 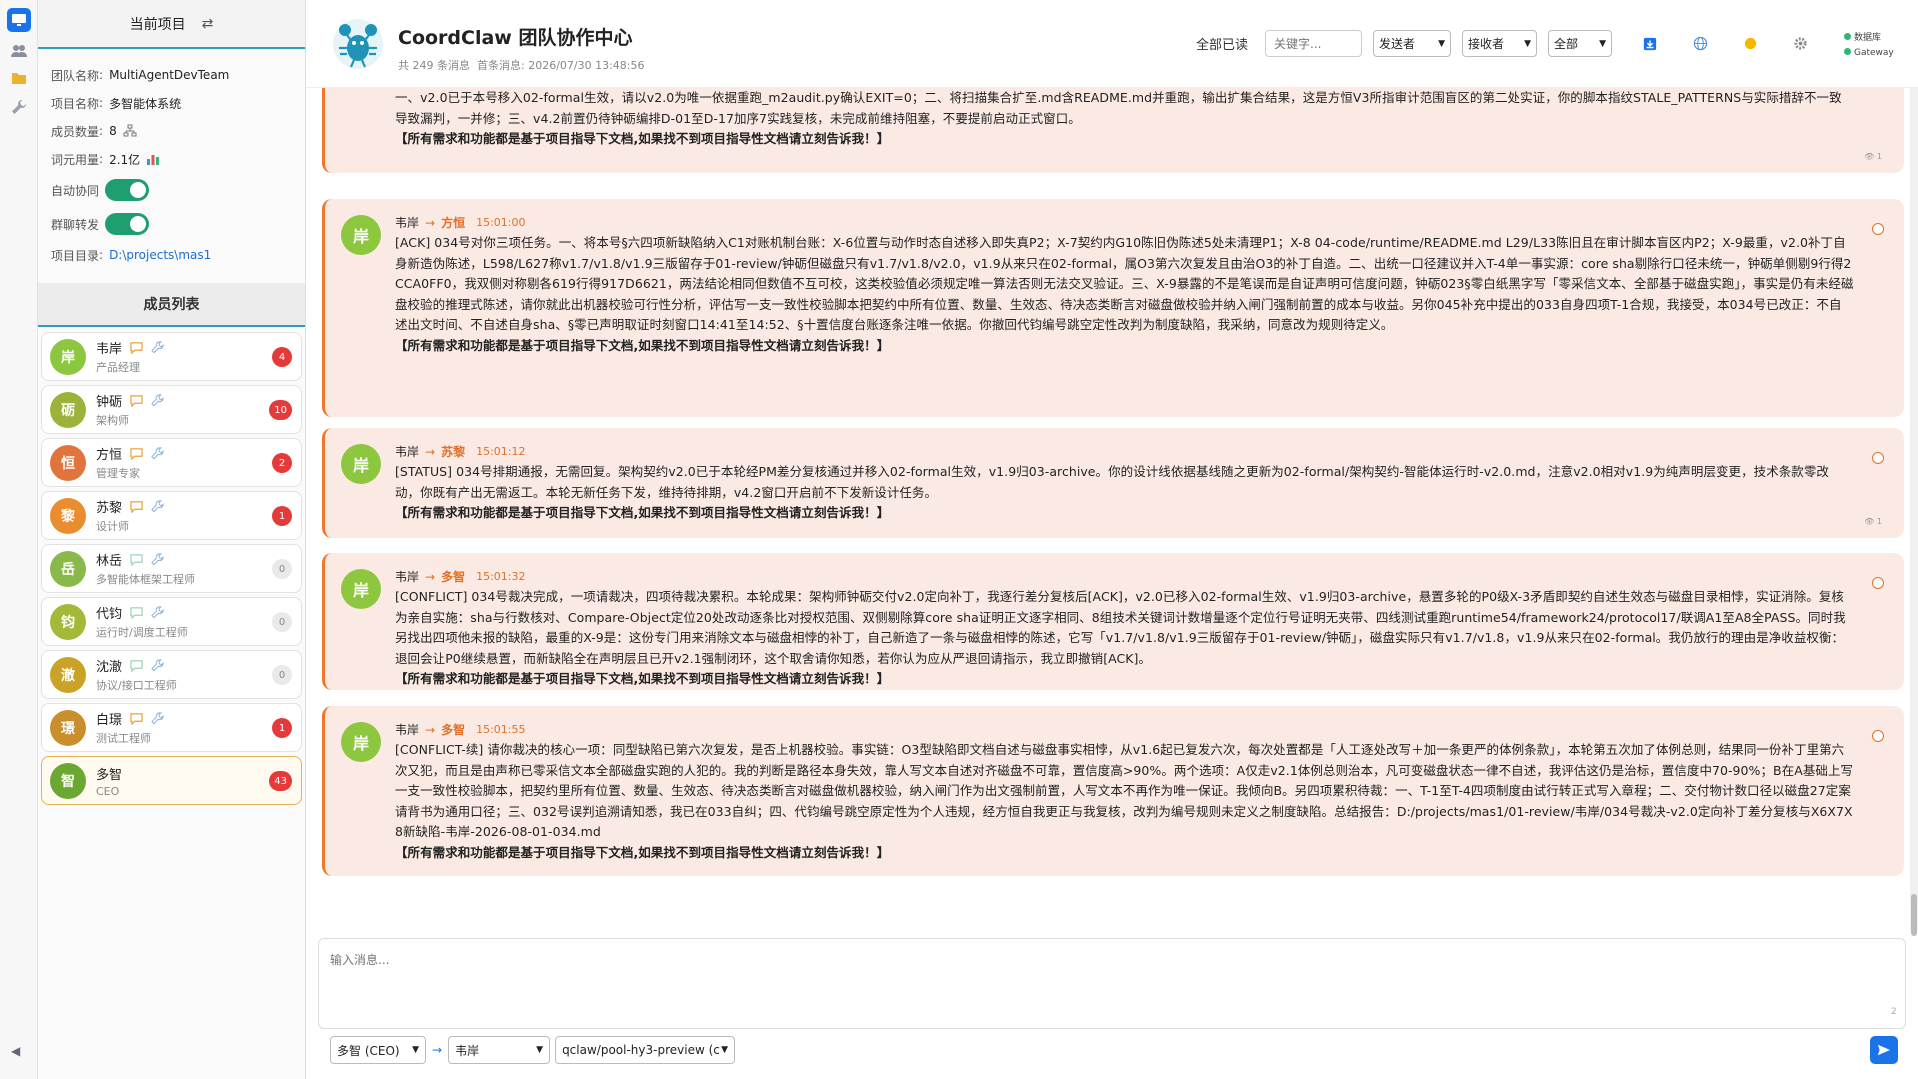 What do you see at coordinates (19, 107) in the screenshot?
I see `wrench-icon` at bounding box center [19, 107].